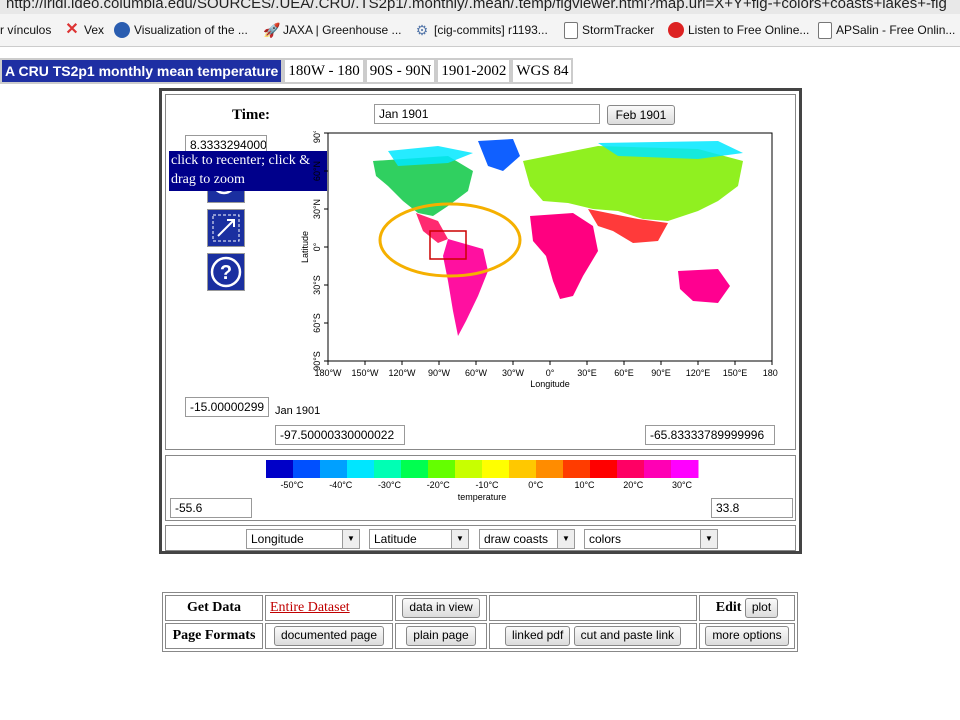  I want to click on x-axis-label: Longitude, so click(550, 384).